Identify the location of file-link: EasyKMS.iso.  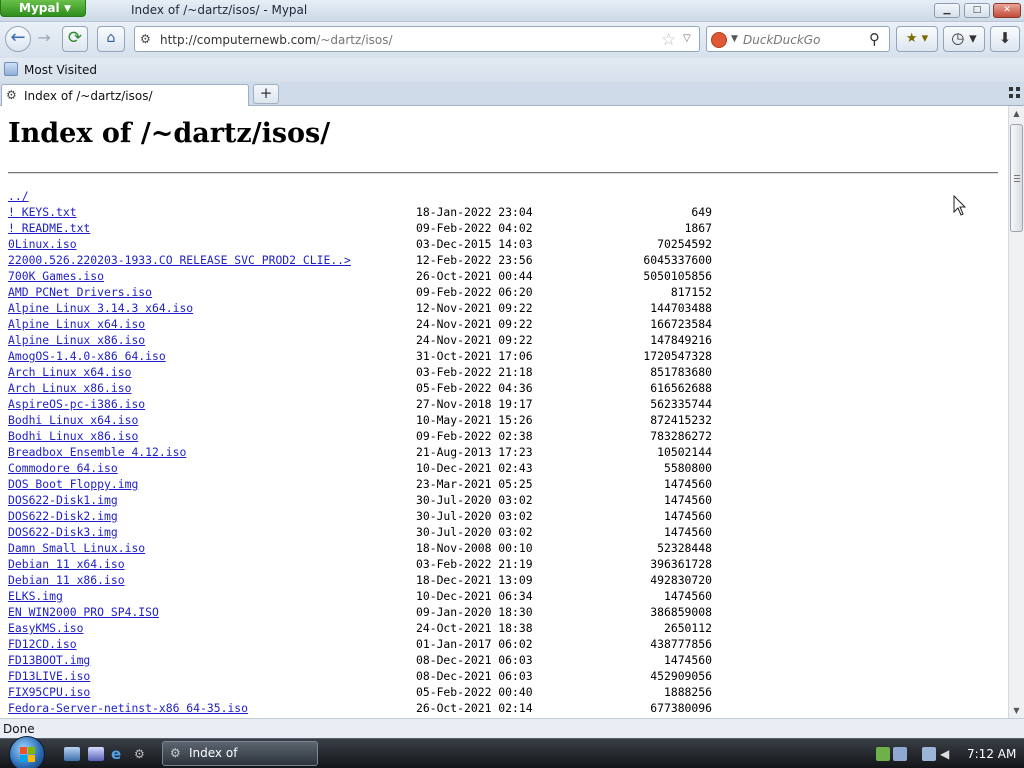
(45, 628).